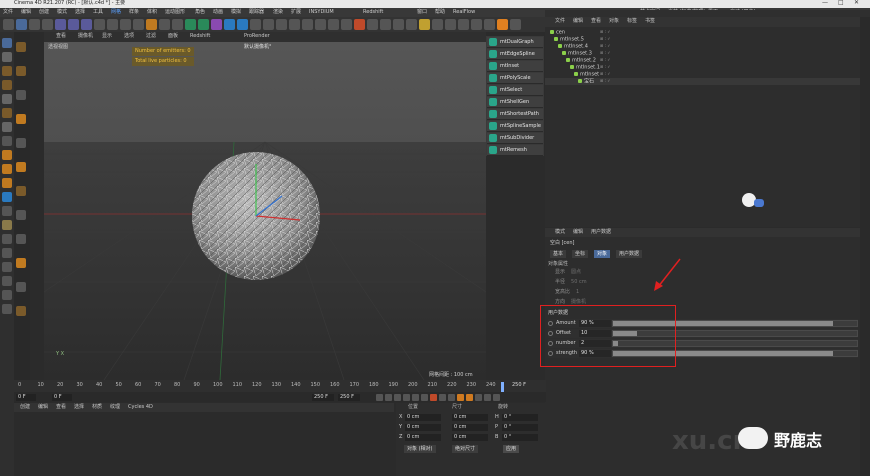 Image resolution: width=870 pixels, height=476 pixels. Describe the element at coordinates (577, 292) in the screenshot. I see `property-value: 1` at that location.